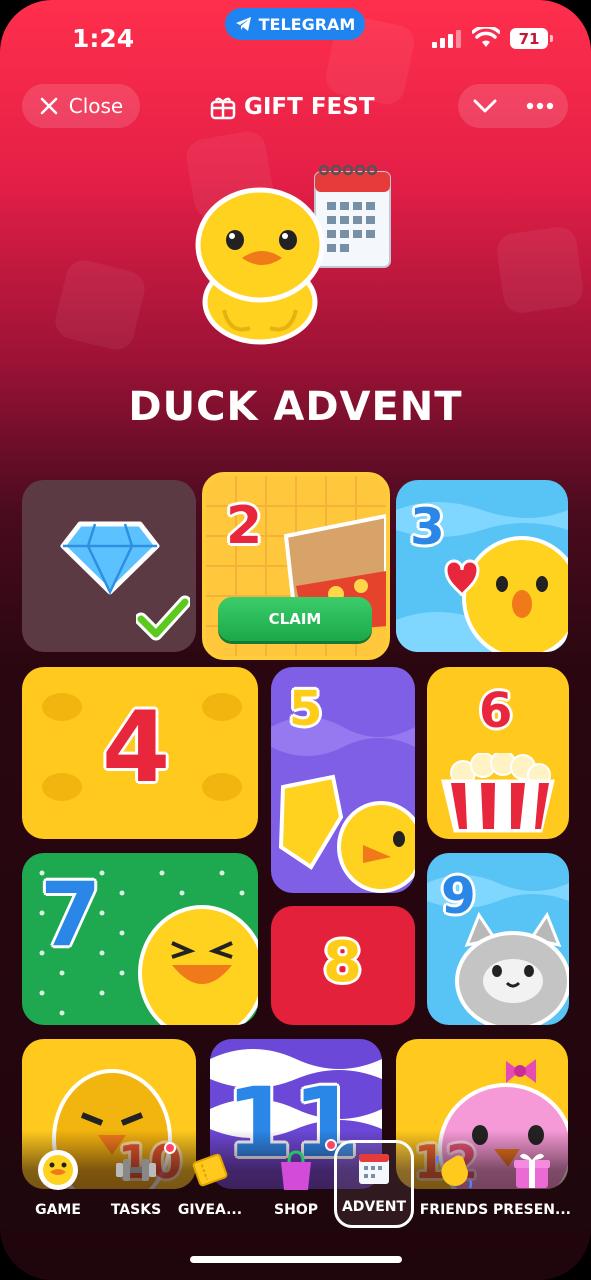 Image resolution: width=591 pixels, height=1280 pixels. I want to click on notification-dot, so click(331, 1145).